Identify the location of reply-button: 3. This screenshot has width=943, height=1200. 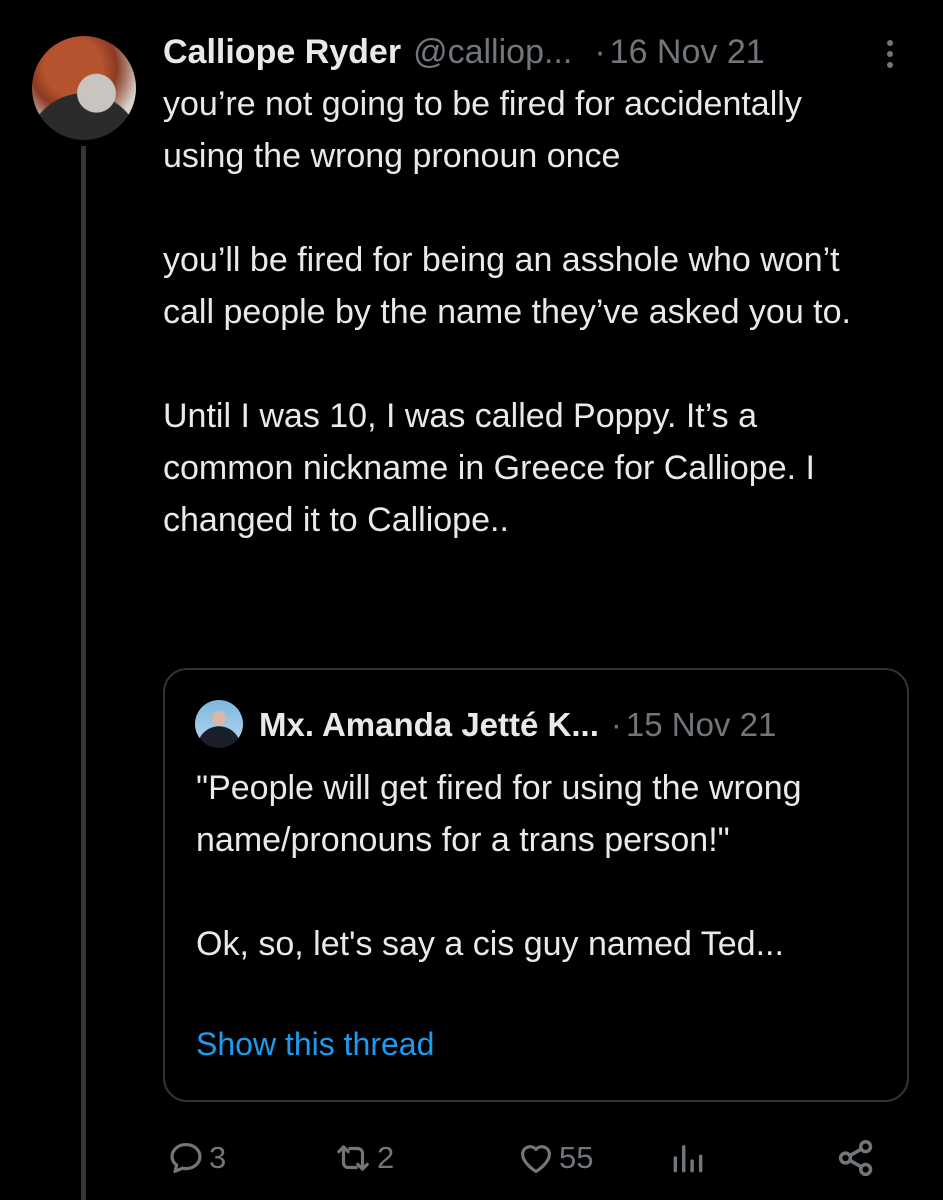
(196, 1158).